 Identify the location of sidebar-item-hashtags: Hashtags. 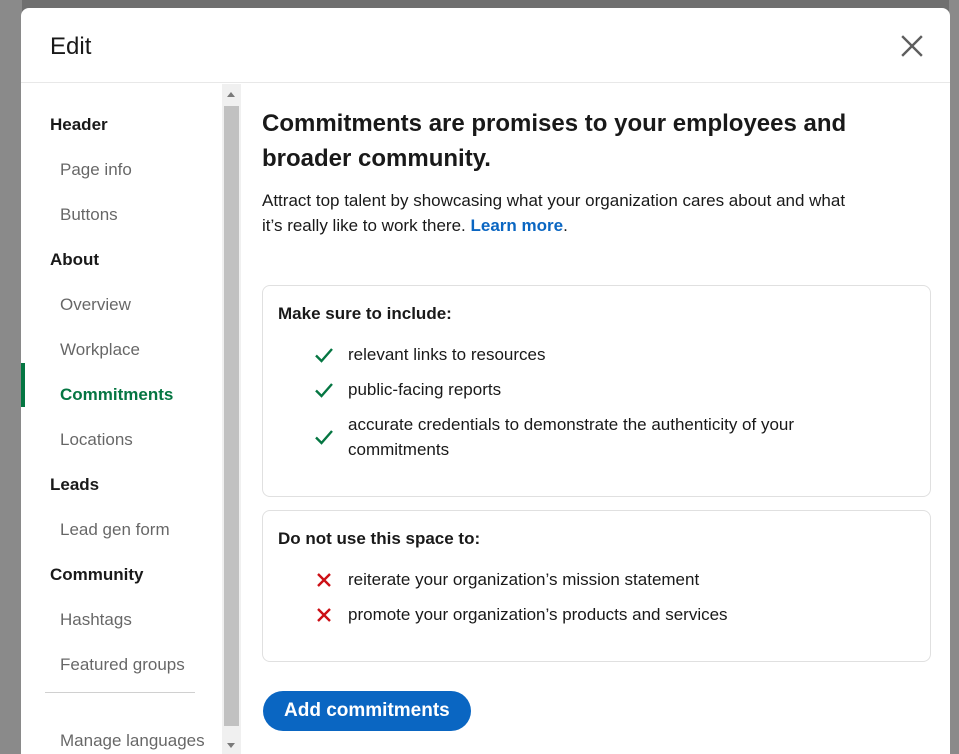
(96, 620).